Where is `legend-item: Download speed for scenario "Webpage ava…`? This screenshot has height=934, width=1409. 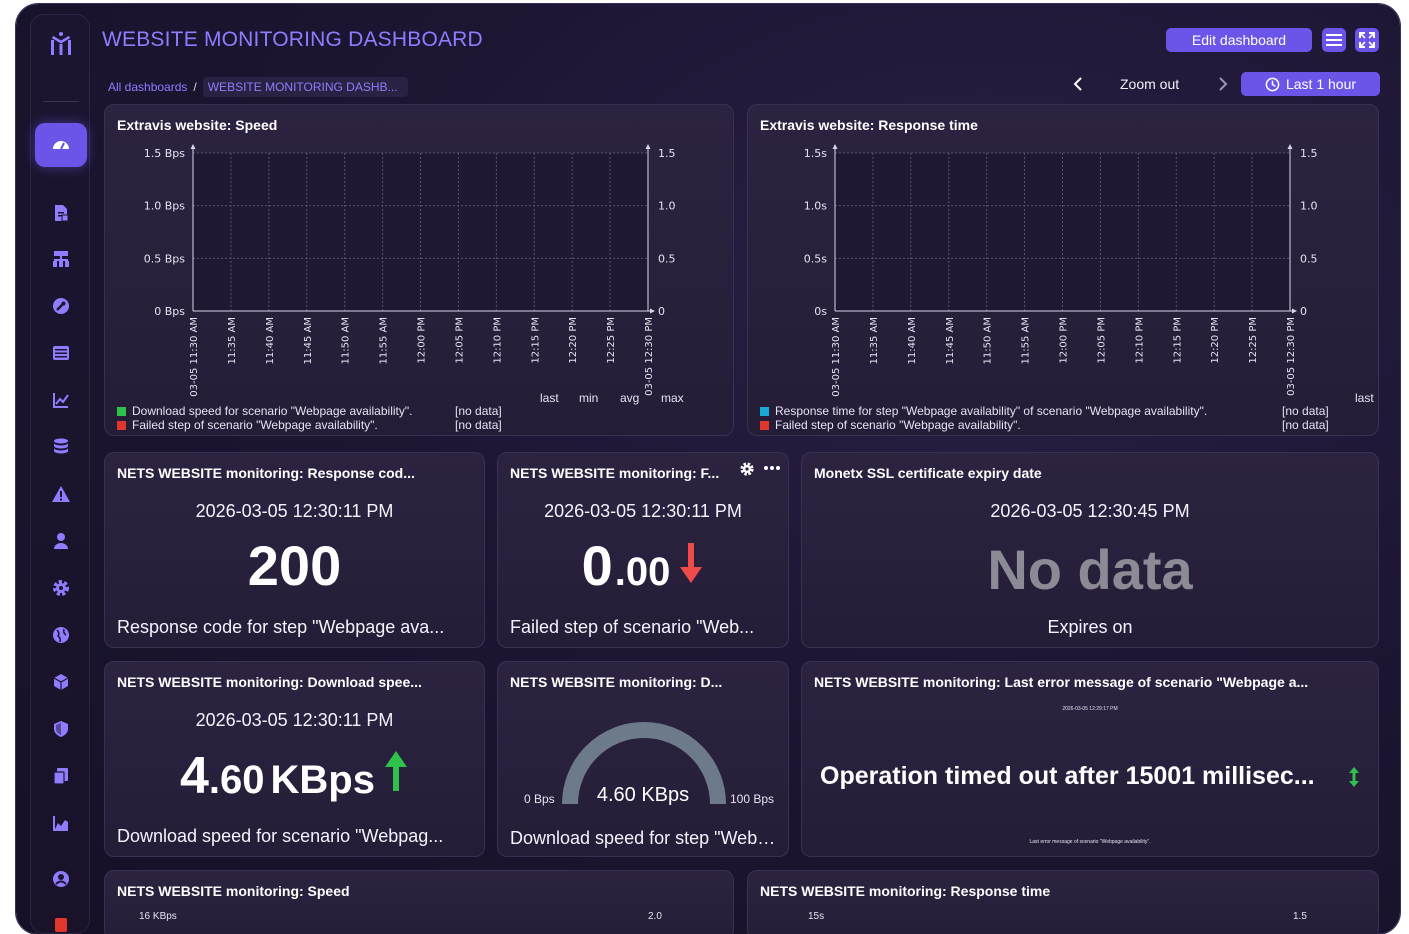
legend-item: Download speed for scenario "Webpage ava… is located at coordinates (264, 411).